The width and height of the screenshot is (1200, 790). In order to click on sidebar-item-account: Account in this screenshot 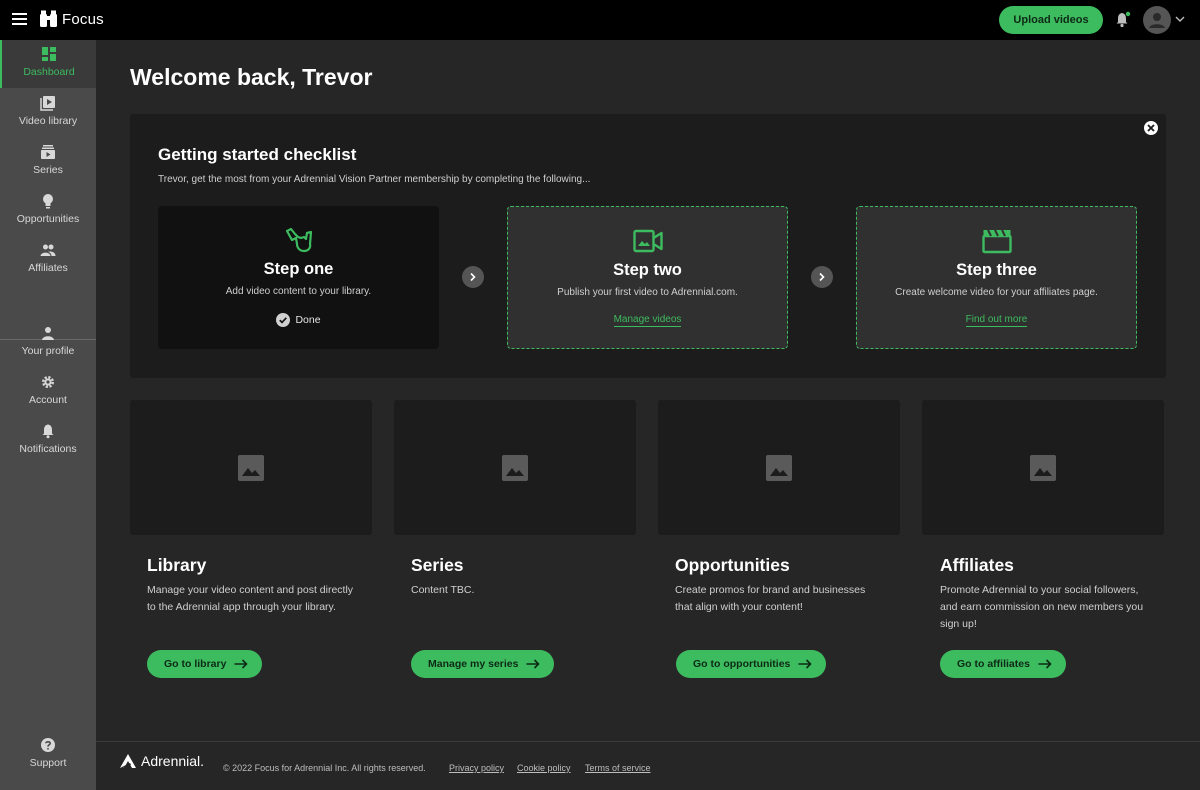, I will do `click(48, 392)`.